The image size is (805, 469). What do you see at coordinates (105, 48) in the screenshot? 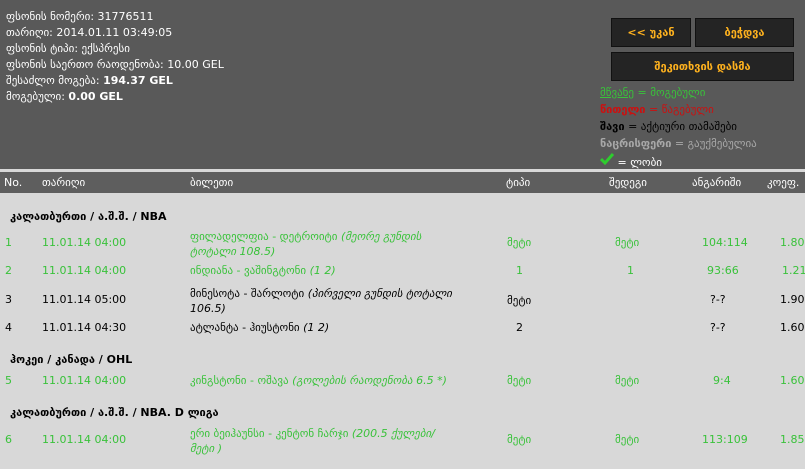
I see `ticket-type: ექსპრესი` at bounding box center [105, 48].